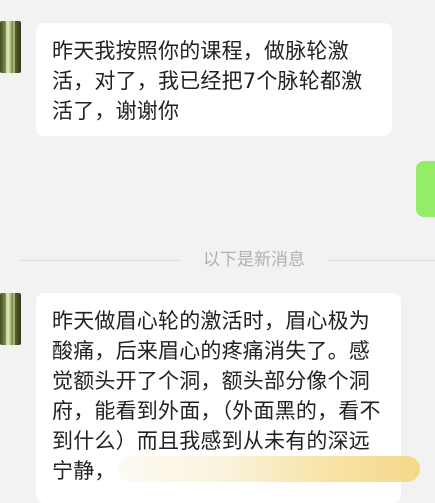 The height and width of the screenshot is (503, 435). Describe the element at coordinates (207, 81) in the screenshot. I see `message-text: 昨天我按照你的课程，做脉轮激活，对了，我已经把7个脉轮都激活了，谢谢你` at that location.